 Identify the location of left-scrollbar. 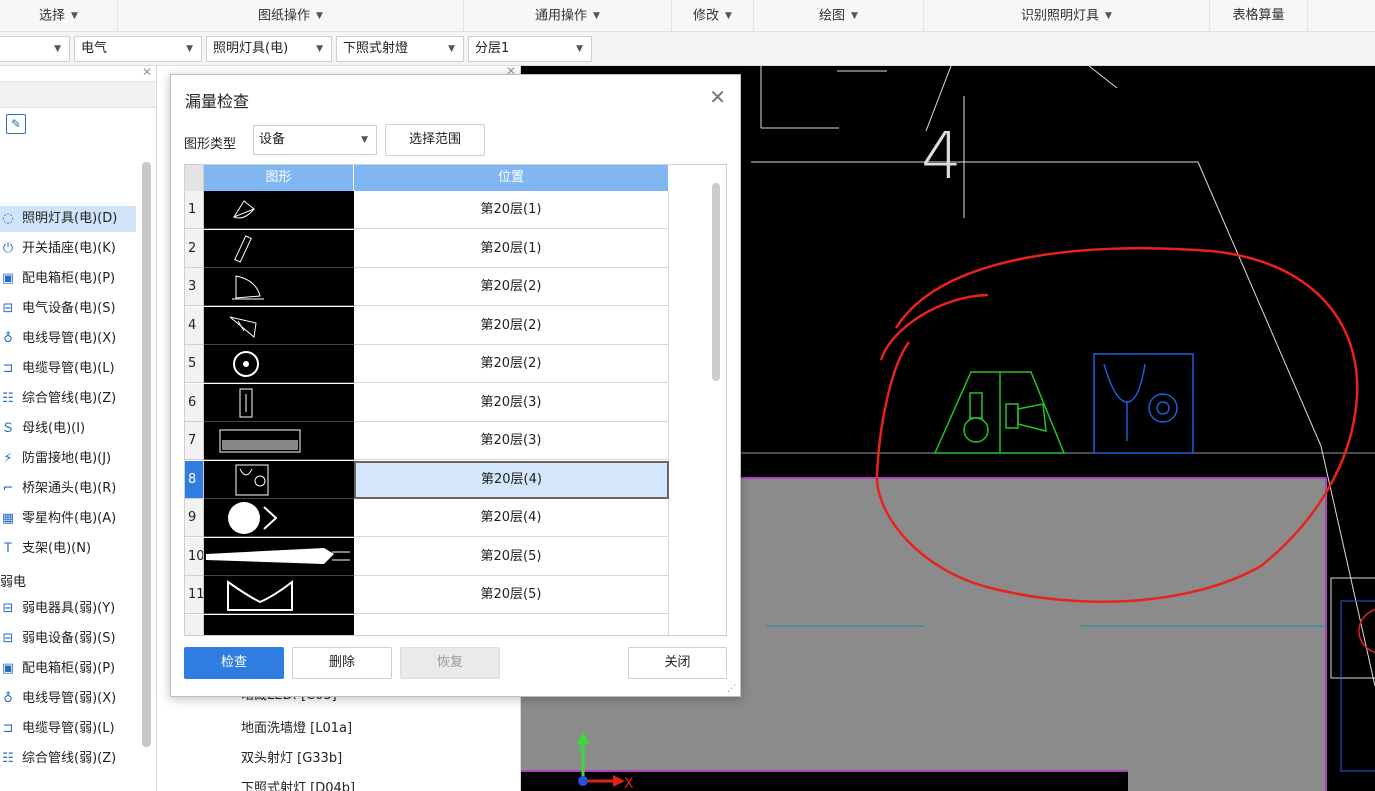
(146, 454).